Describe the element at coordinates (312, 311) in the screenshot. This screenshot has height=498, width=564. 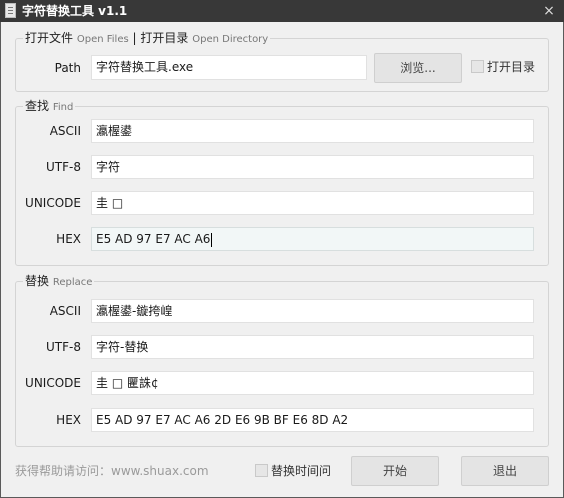
I see `replace-ascii-input: 瀛楃鍙-鏇挎崲` at that location.